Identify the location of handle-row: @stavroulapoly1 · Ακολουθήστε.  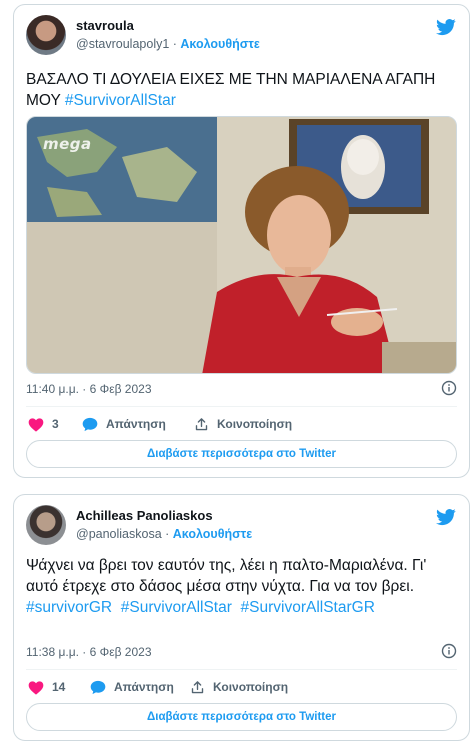
(168, 44).